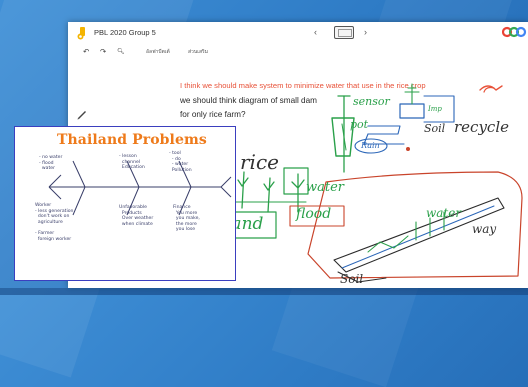 Image resolution: width=528 pixels, height=387 pixels. I want to click on water-flow-stroke, so click(418, 237).